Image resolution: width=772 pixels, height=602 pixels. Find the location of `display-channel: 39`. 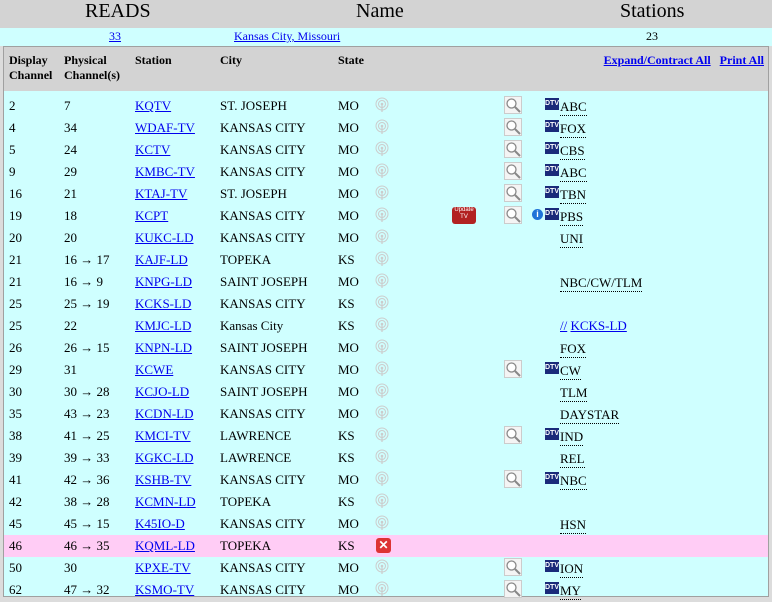

display-channel: 39 is located at coordinates (15, 457).